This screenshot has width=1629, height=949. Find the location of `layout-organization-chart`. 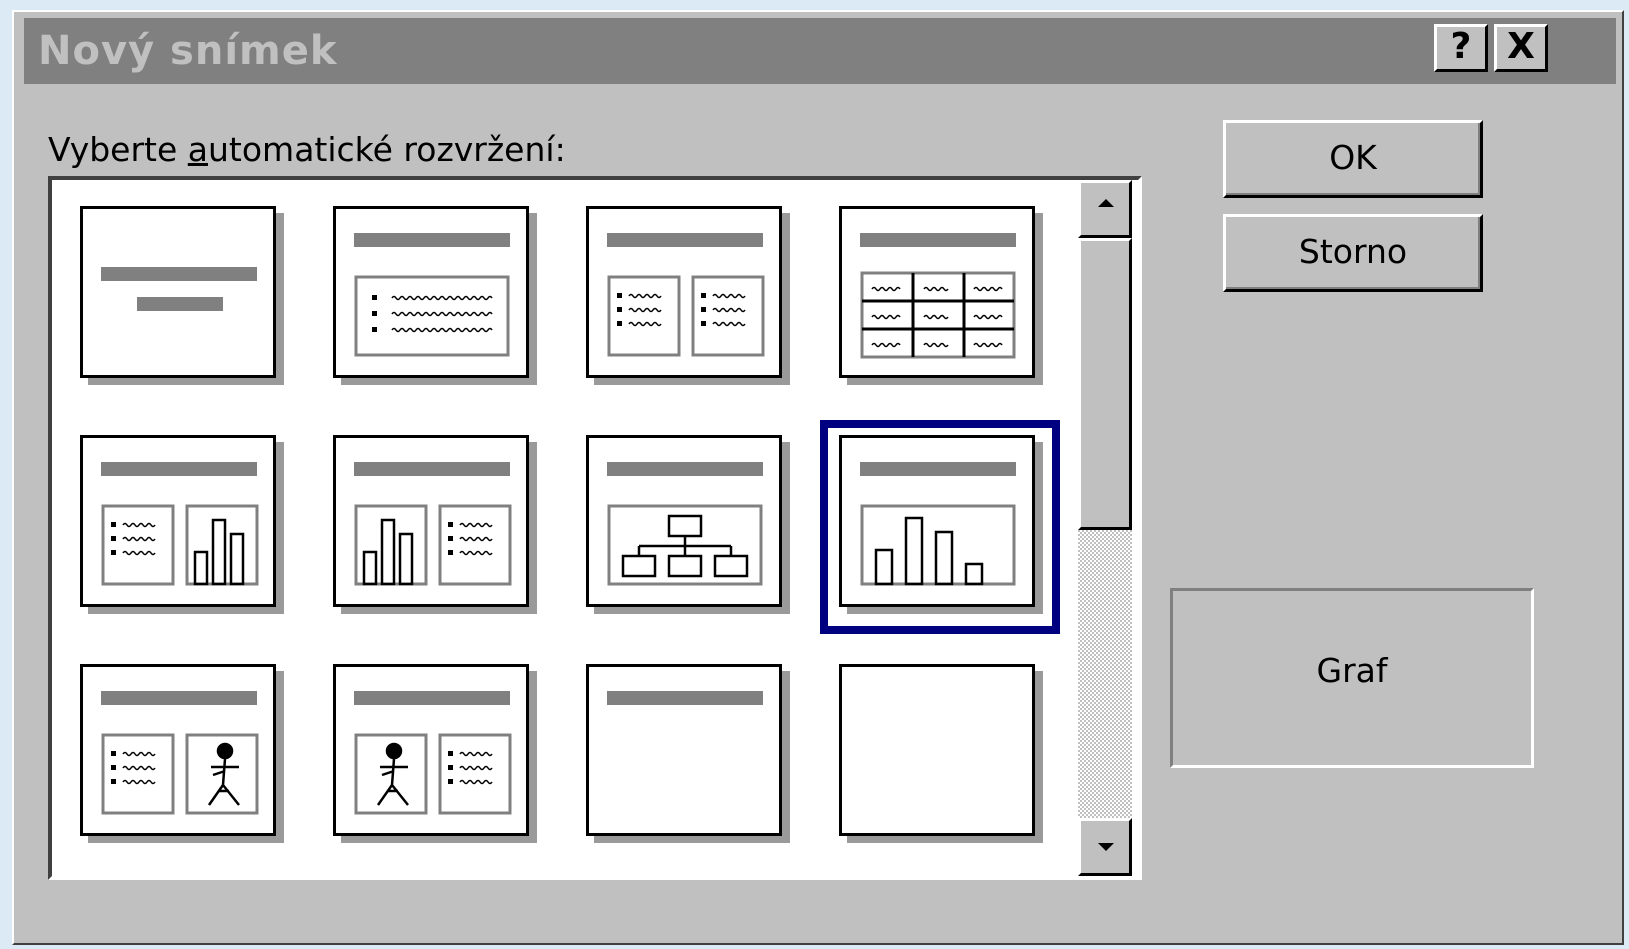

layout-organization-chart is located at coordinates (684, 521).